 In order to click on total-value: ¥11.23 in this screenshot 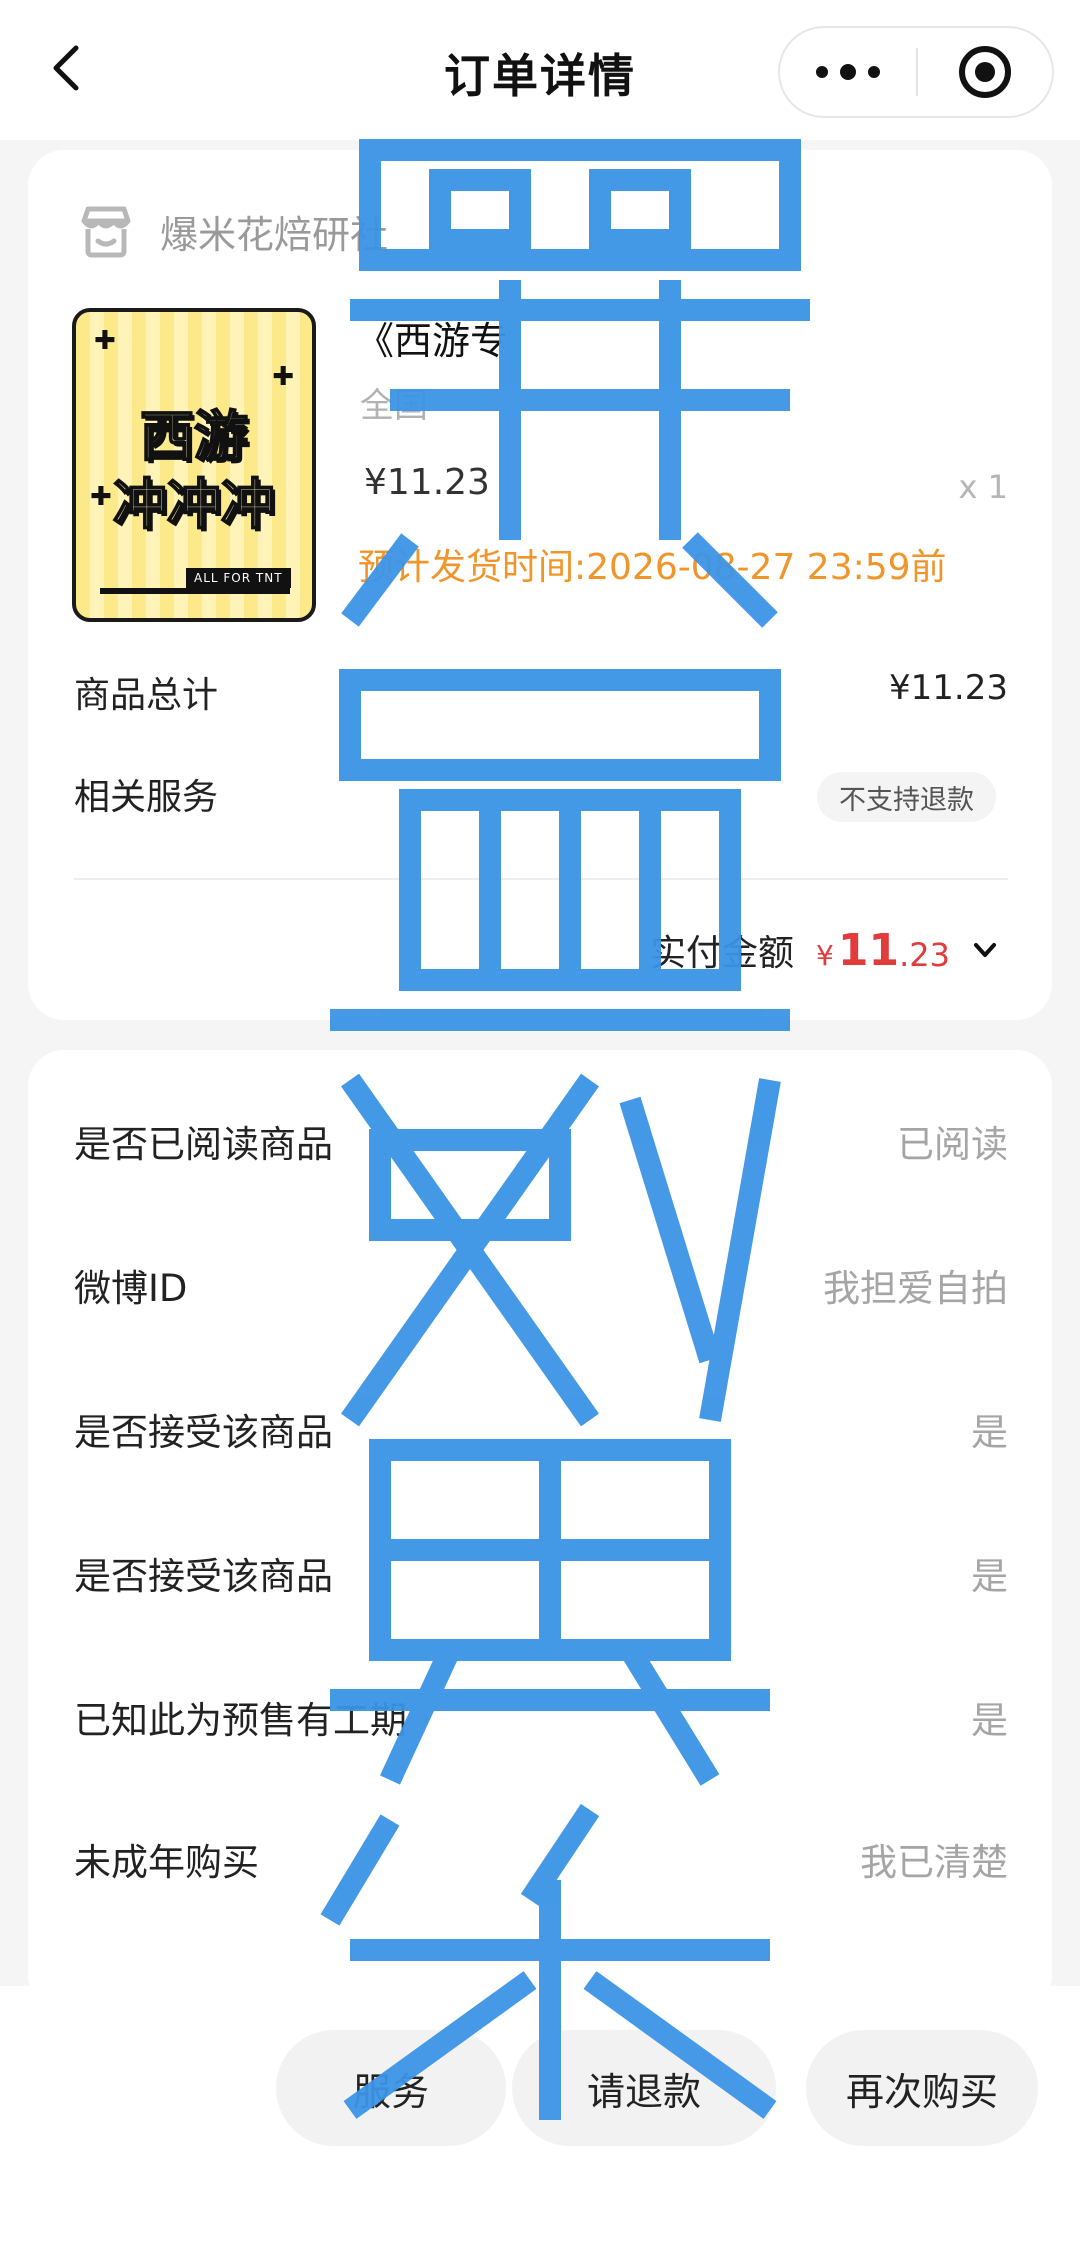, I will do `click(948, 688)`.